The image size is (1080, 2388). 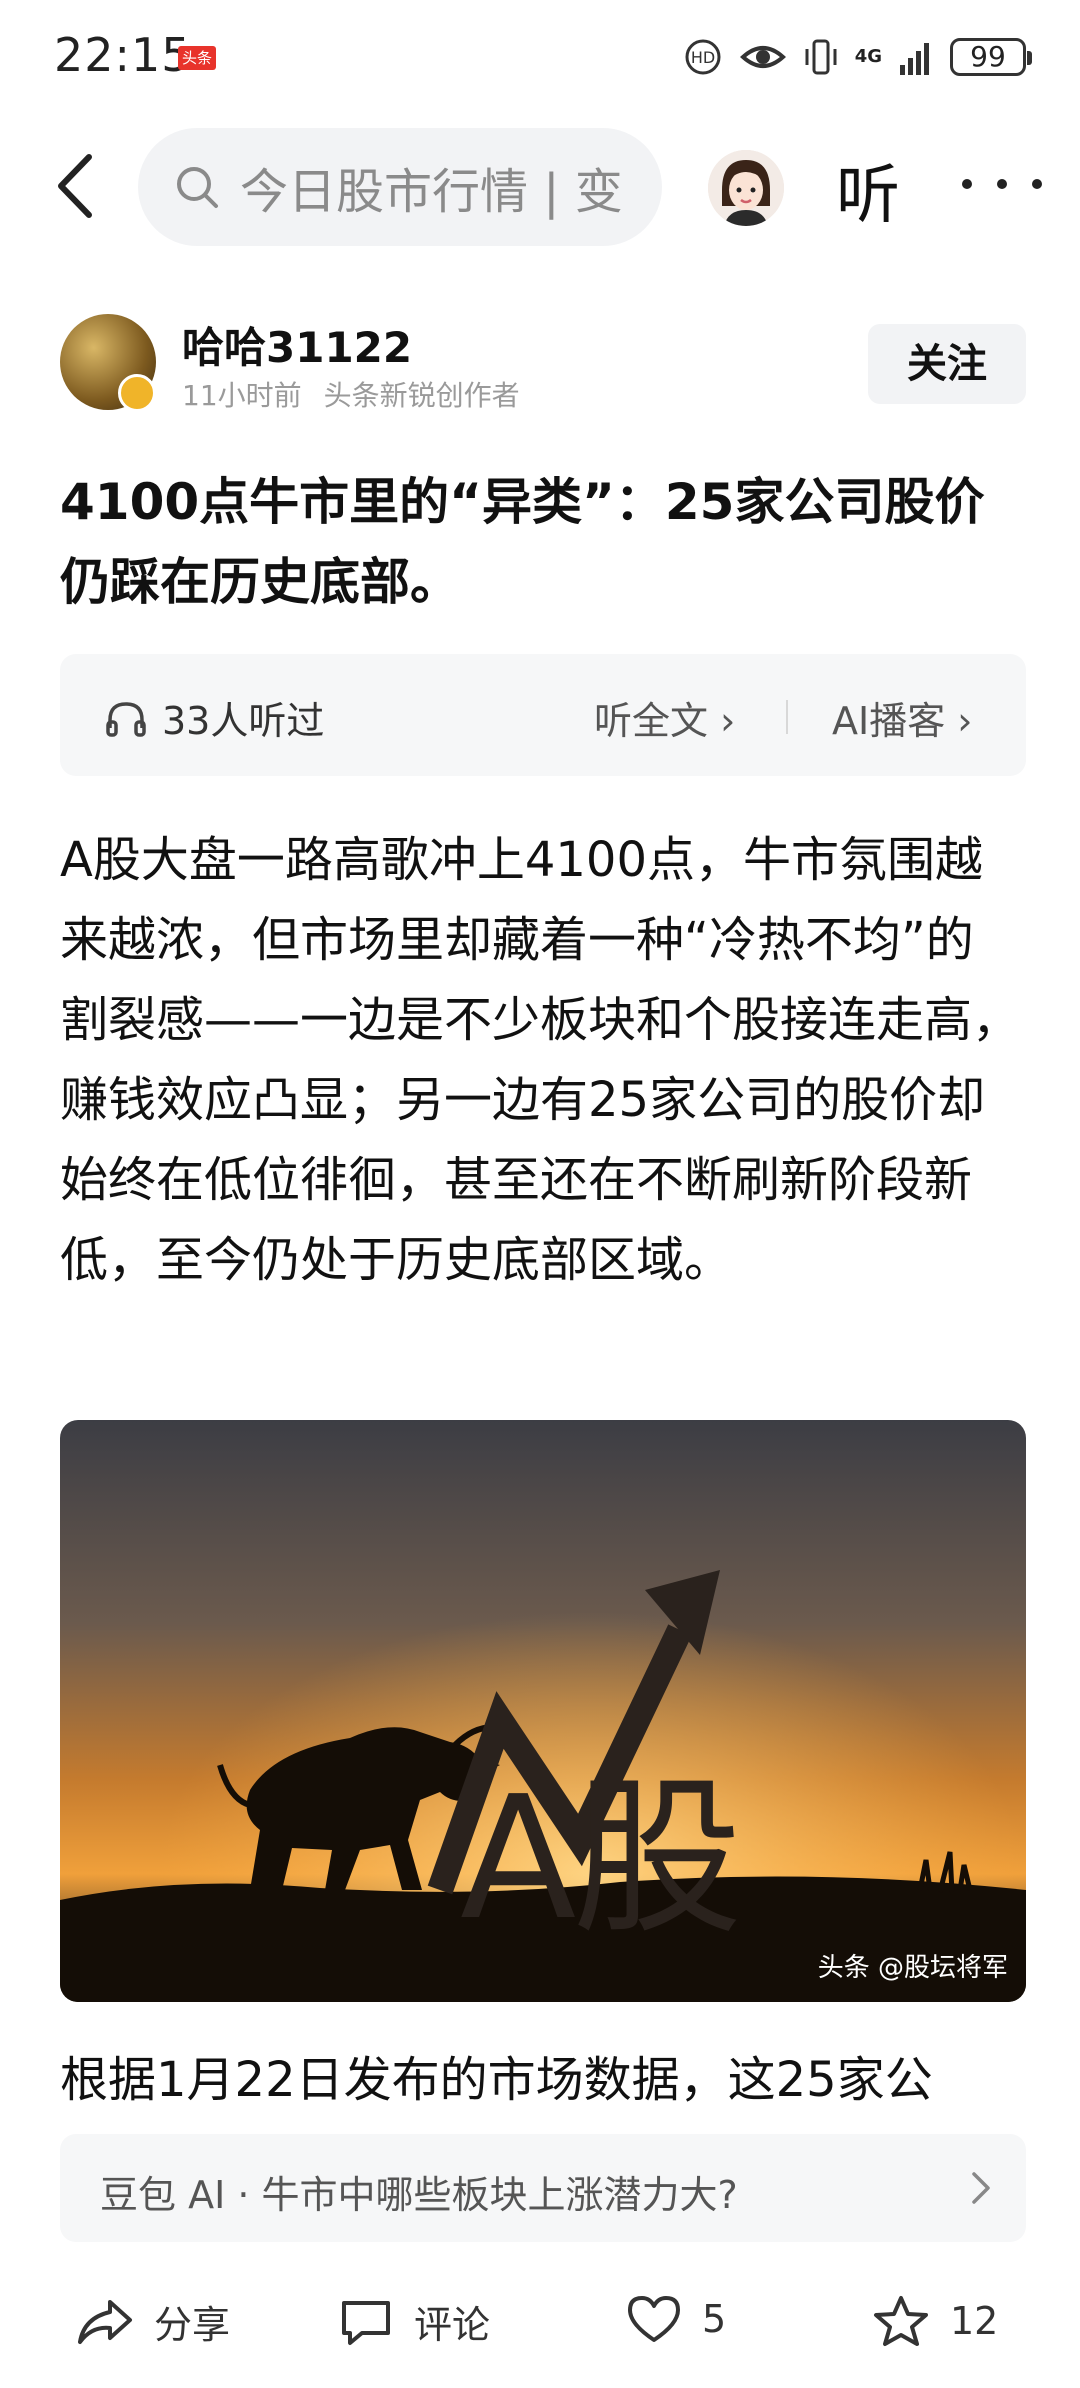 I want to click on svg-text: HD, so click(x=703, y=57).